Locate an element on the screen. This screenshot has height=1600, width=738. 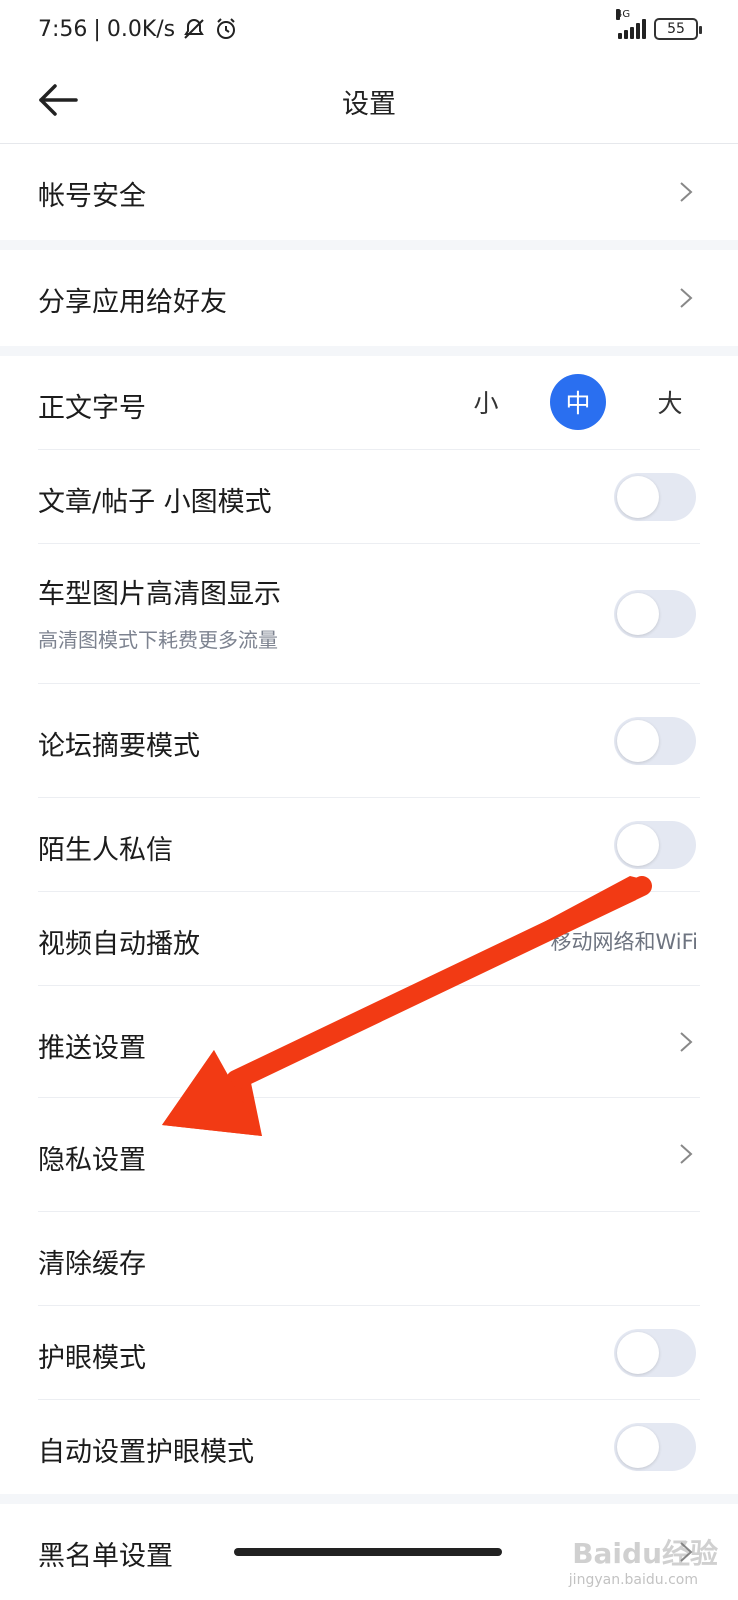
settings-row-video-autoplay: 视频自动播放 移动网络和WiFi is located at coordinates (369, 939).